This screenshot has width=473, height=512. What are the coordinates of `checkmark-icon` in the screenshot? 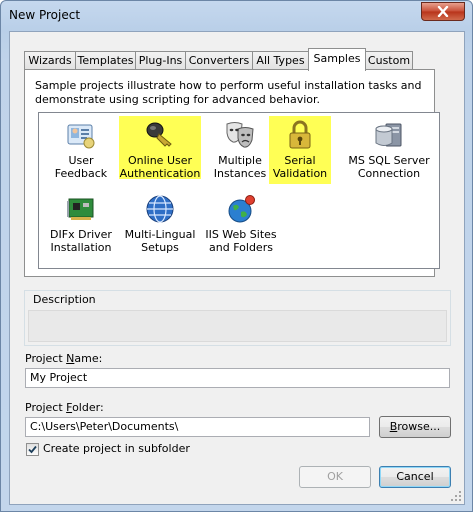 It's located at (32, 449).